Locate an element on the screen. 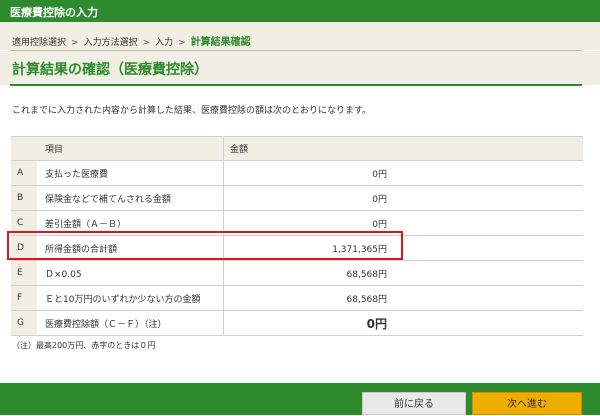  row-item: 医療費控除額（Ｃ－Ｆ）（注） is located at coordinates (130, 323).